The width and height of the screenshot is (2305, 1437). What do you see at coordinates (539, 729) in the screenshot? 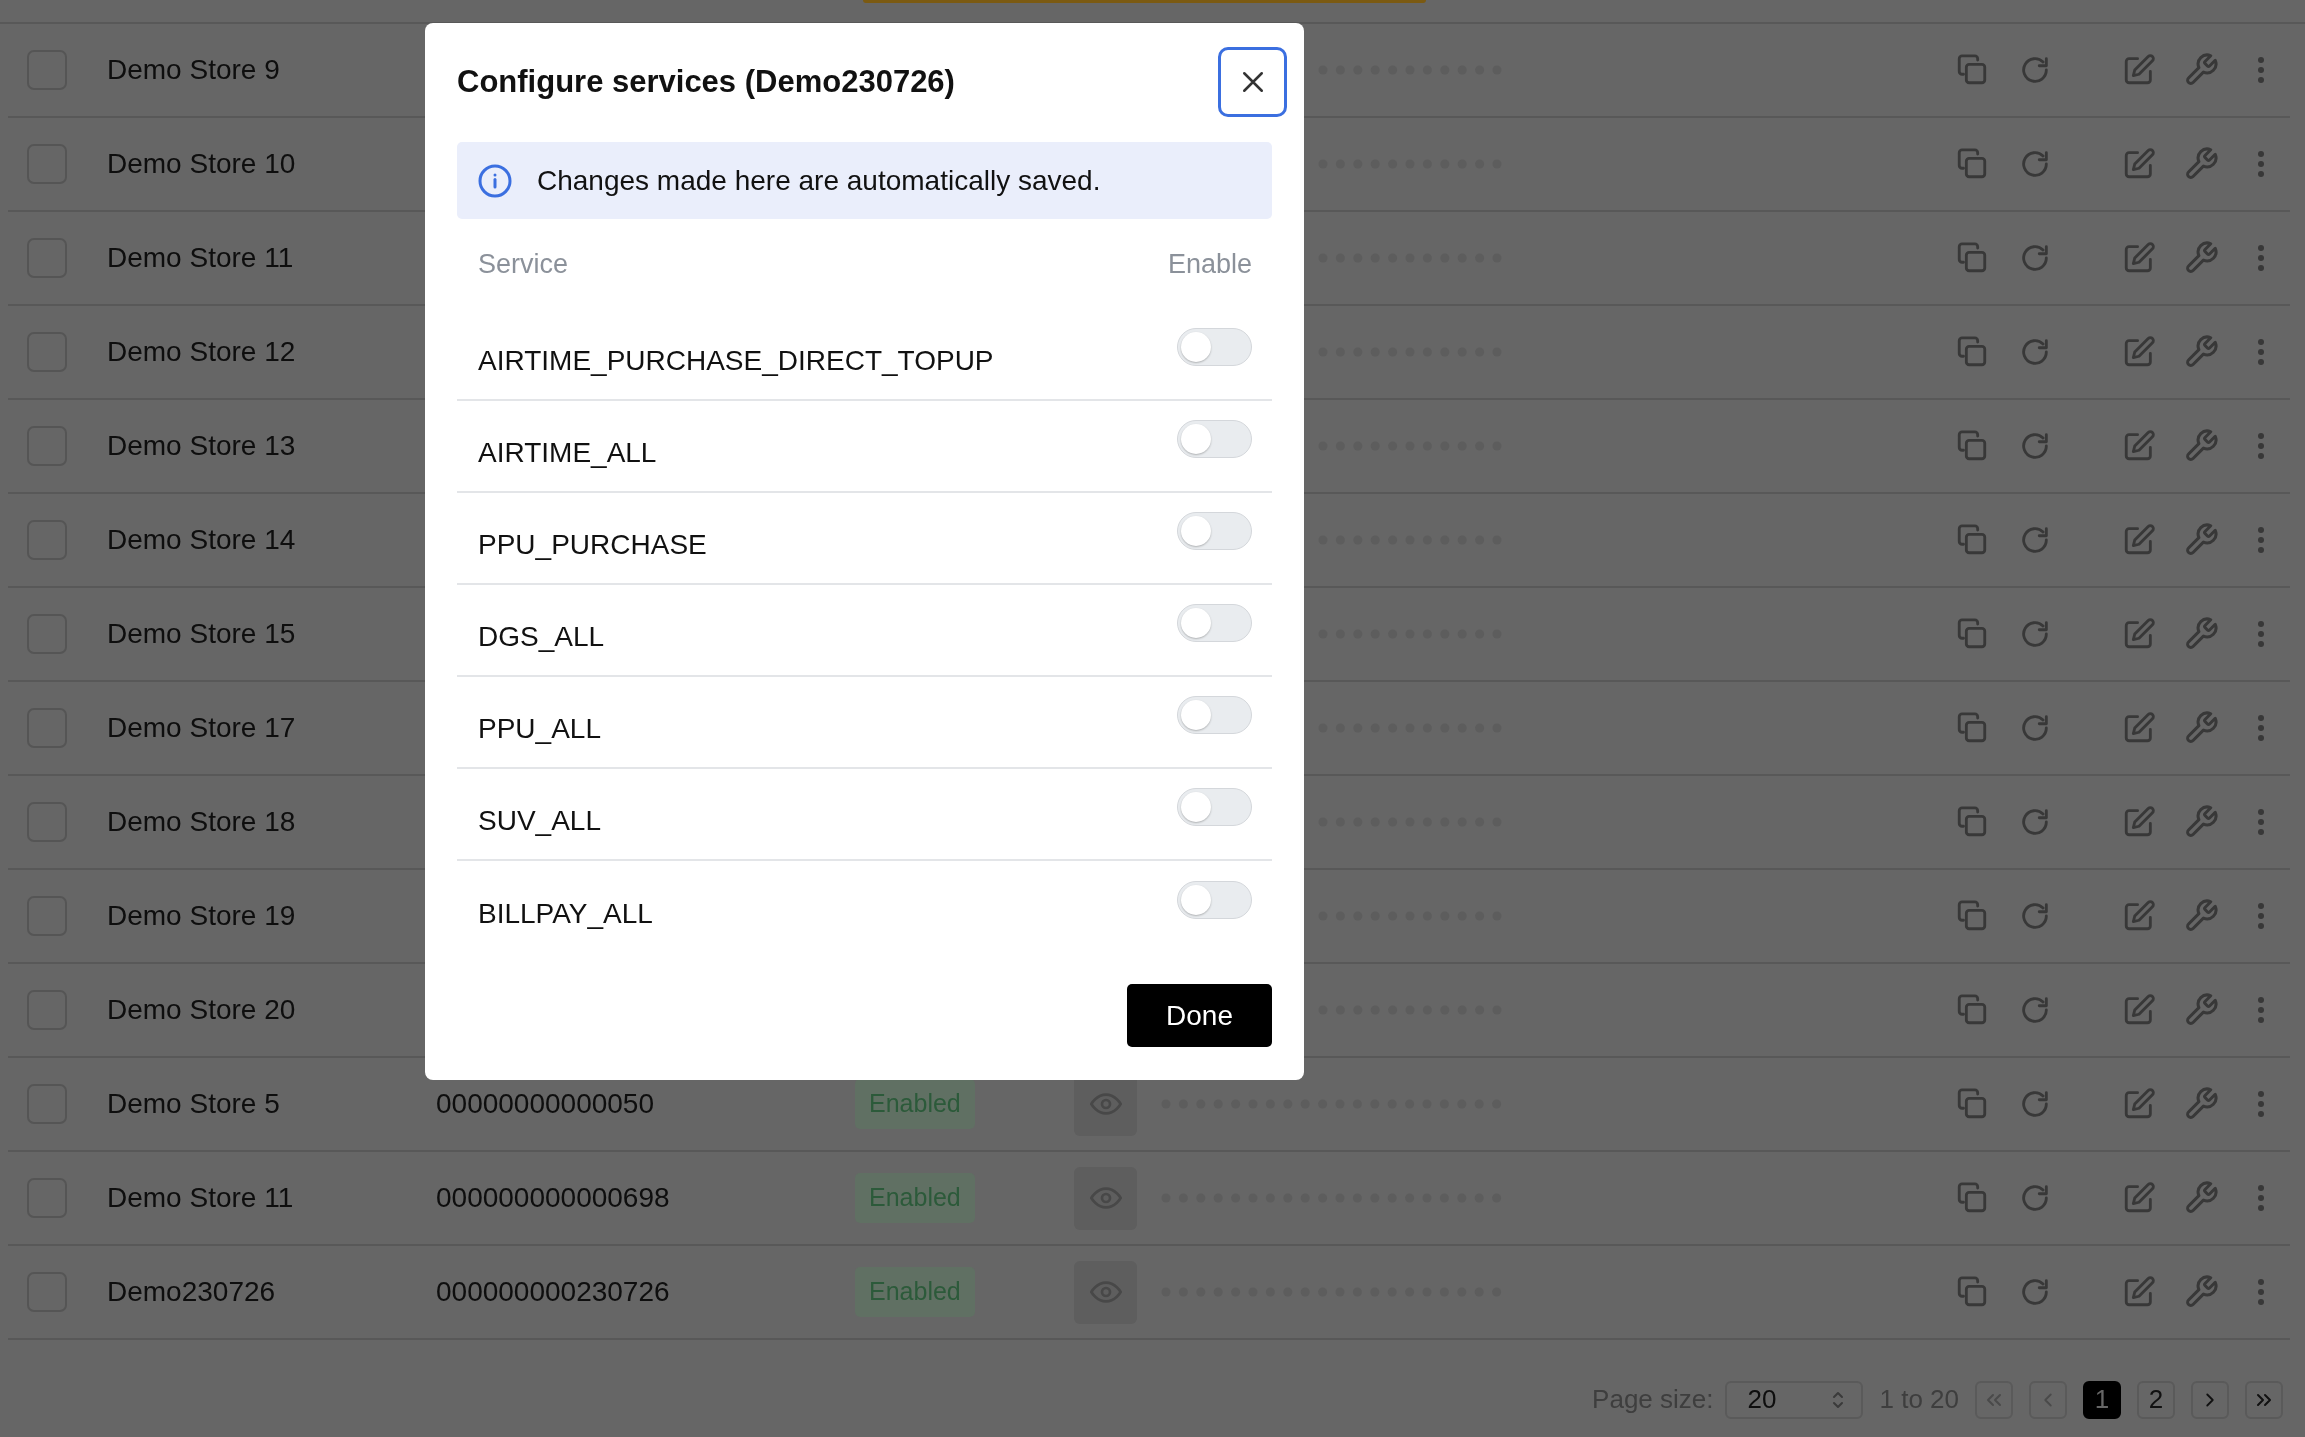
I see `service-name: PPU_ALL` at bounding box center [539, 729].